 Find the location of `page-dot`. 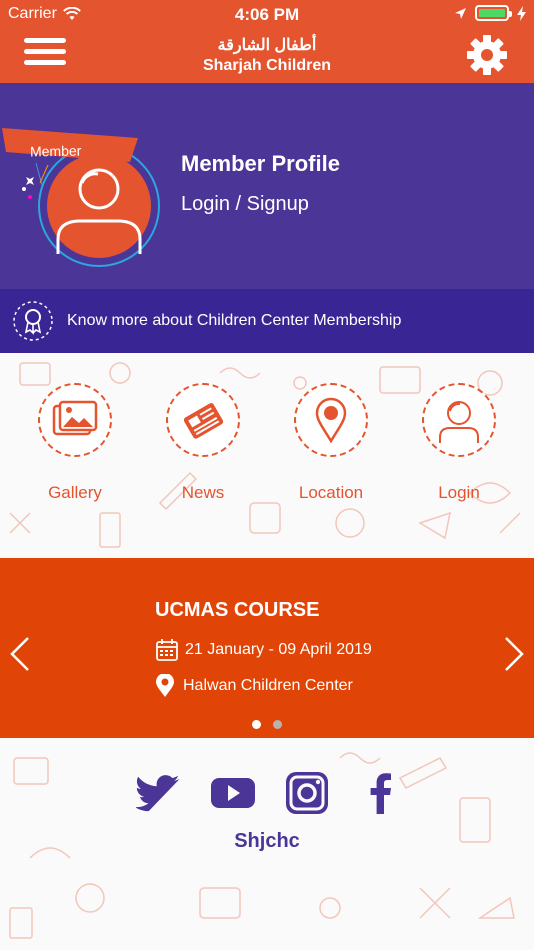

page-dot is located at coordinates (277, 724).